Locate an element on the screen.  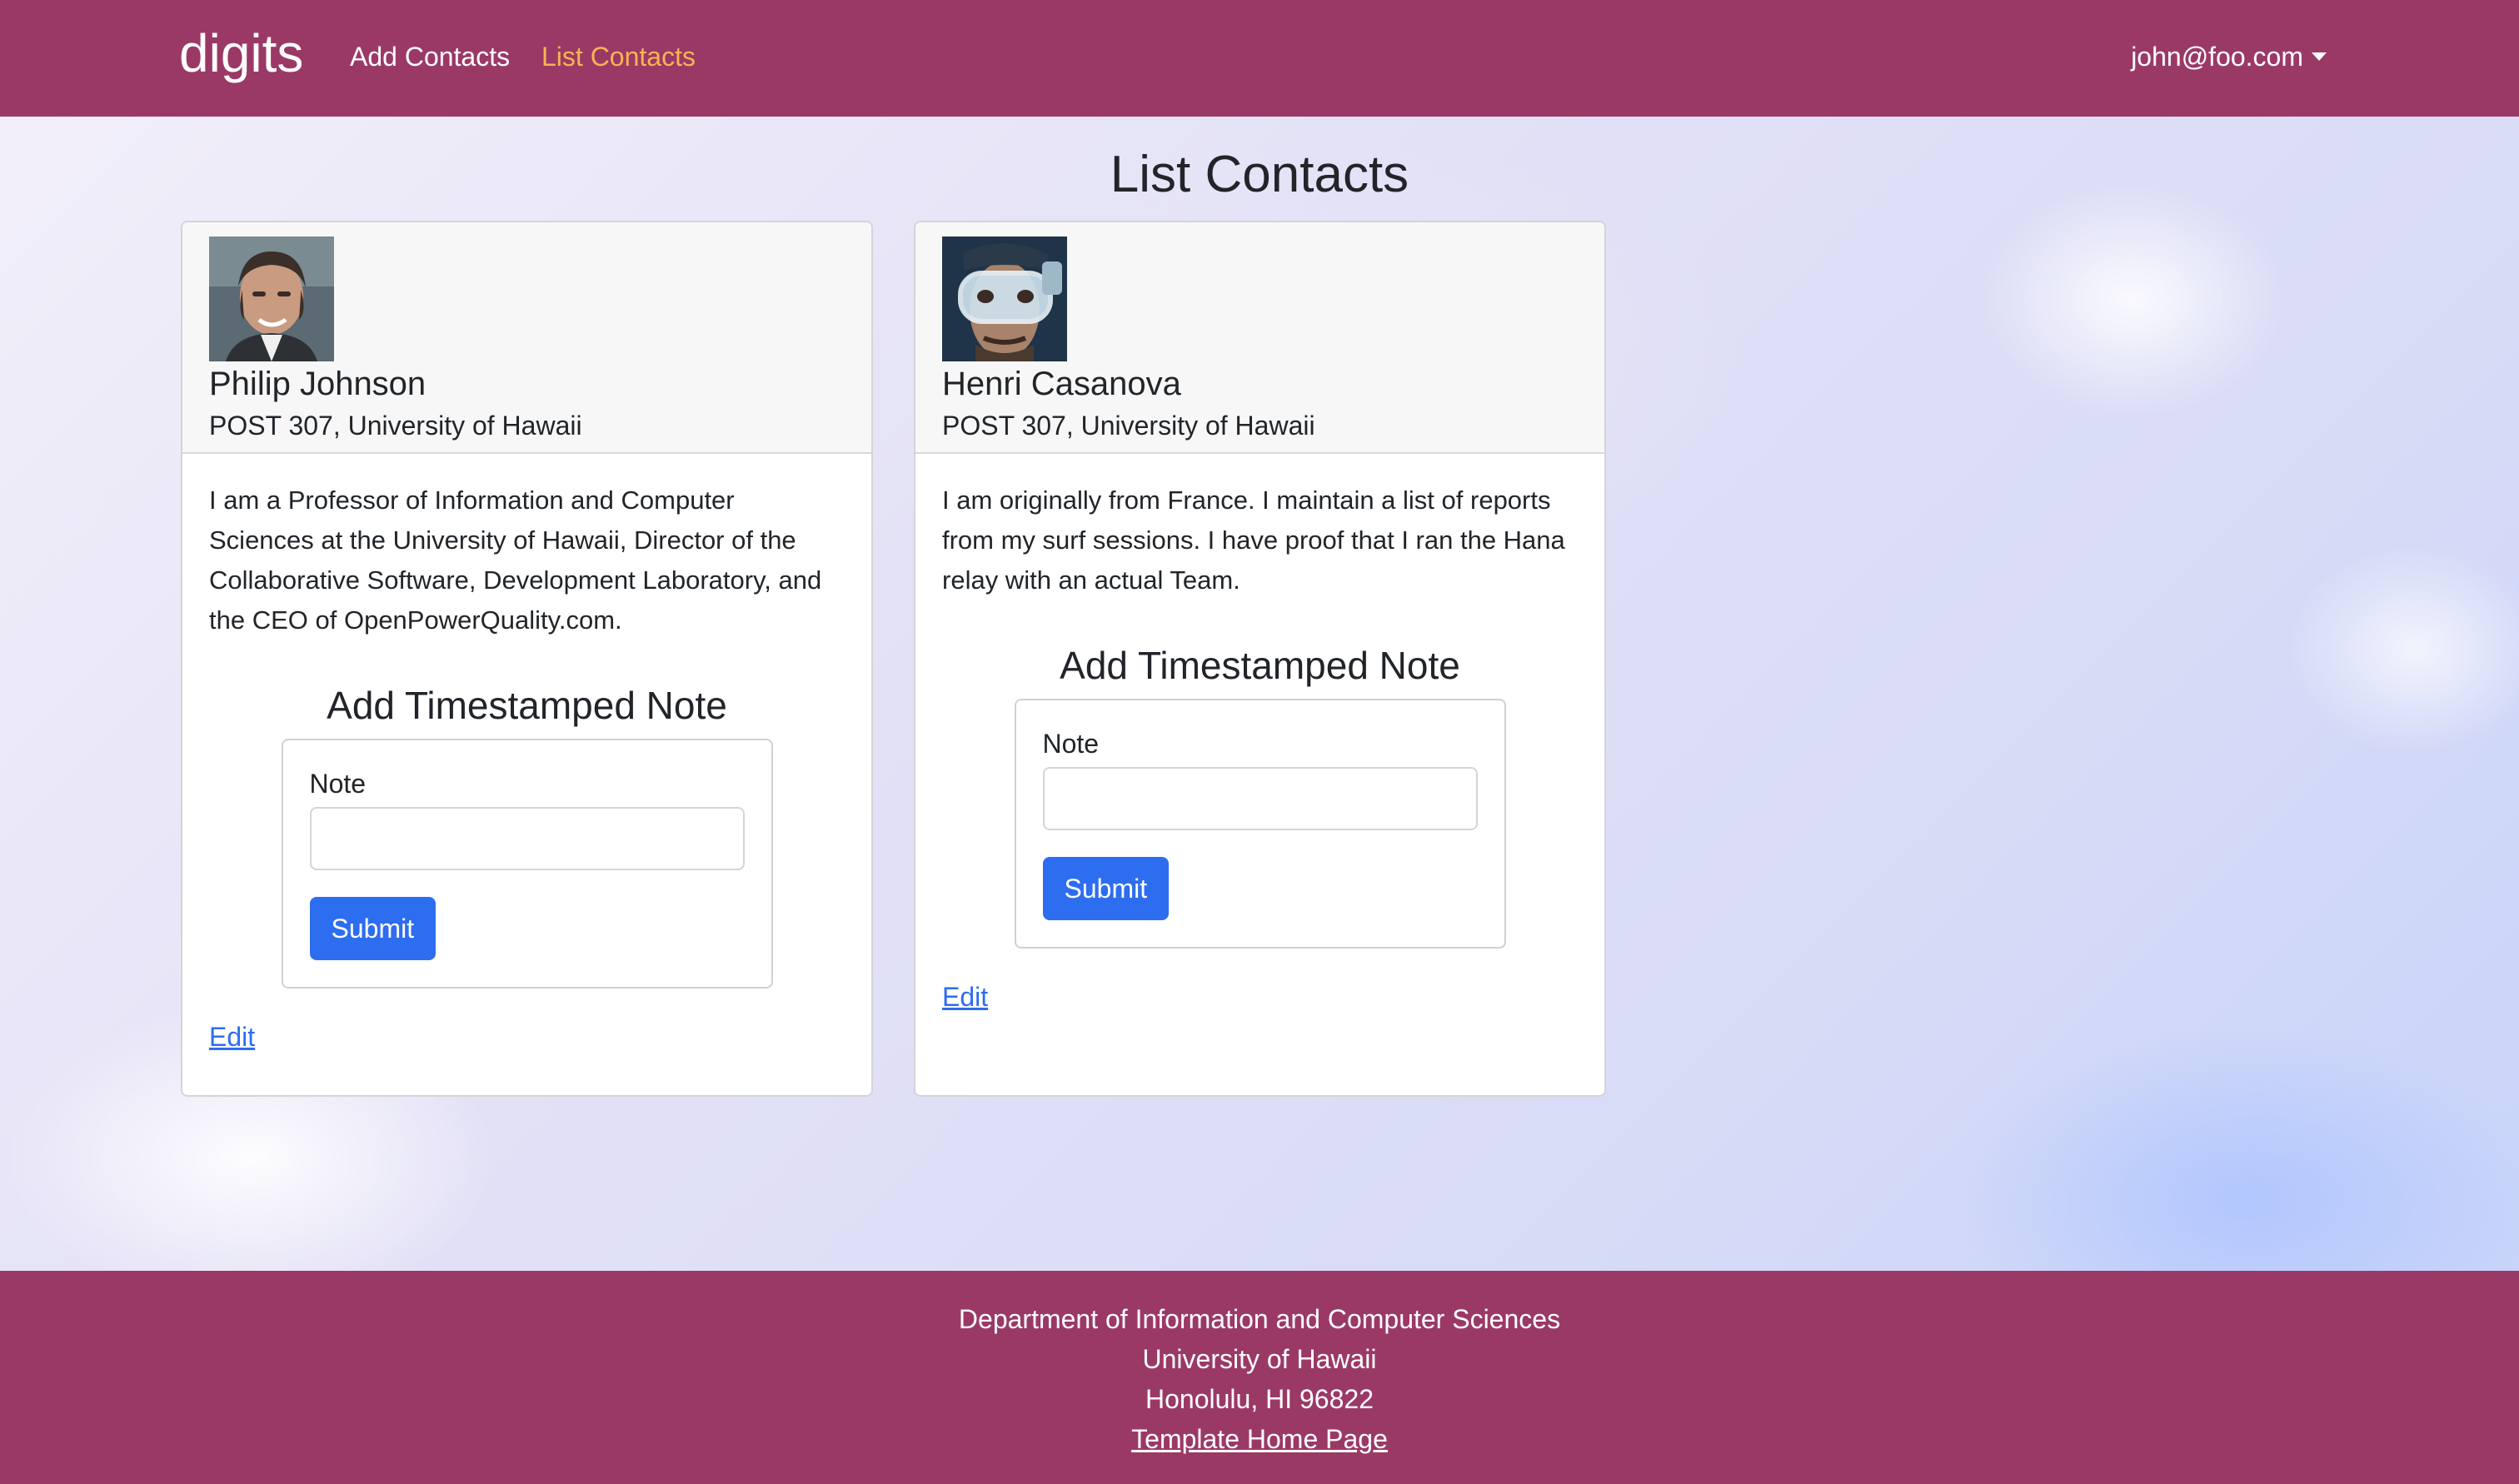
chevron-down-icon is located at coordinates (2319, 56).